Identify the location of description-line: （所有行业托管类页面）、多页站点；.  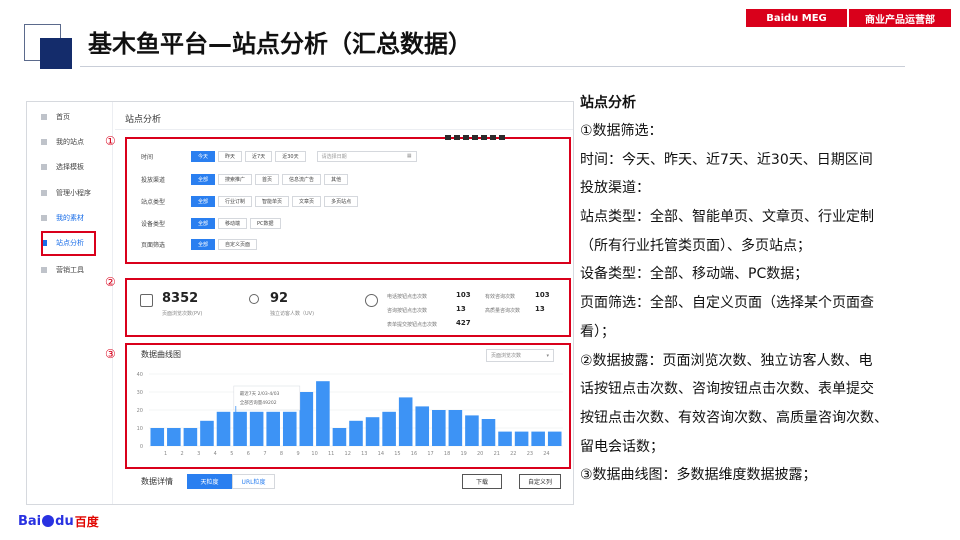
(695, 245).